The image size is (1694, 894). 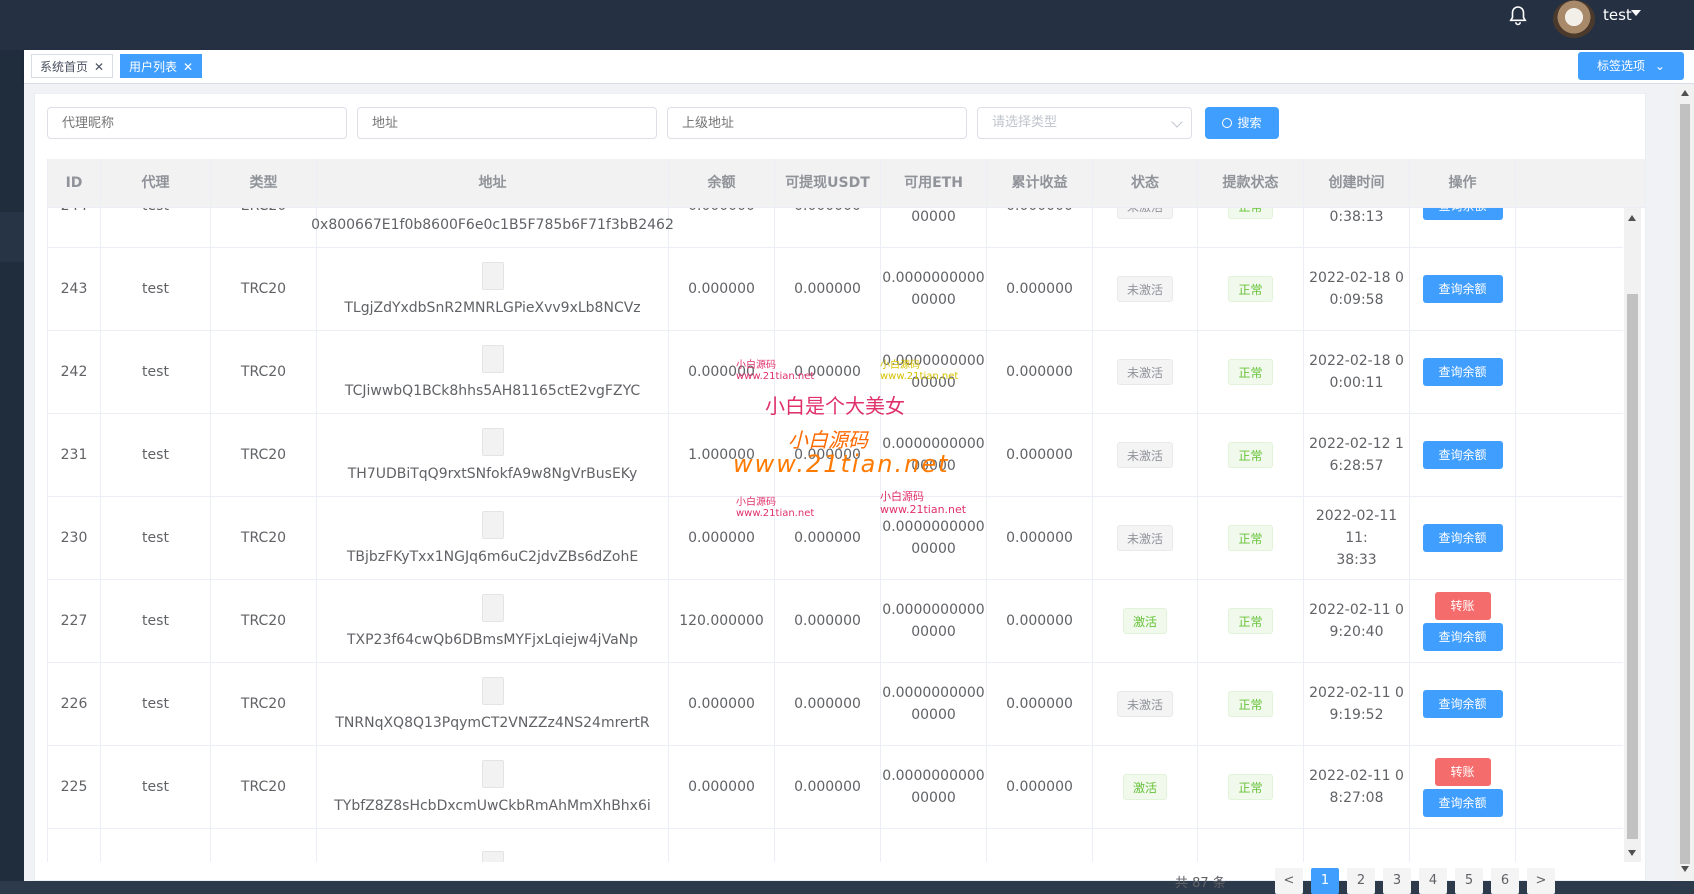 What do you see at coordinates (1039, 210) in the screenshot?
I see `earnings-text: 0.000000` at bounding box center [1039, 210].